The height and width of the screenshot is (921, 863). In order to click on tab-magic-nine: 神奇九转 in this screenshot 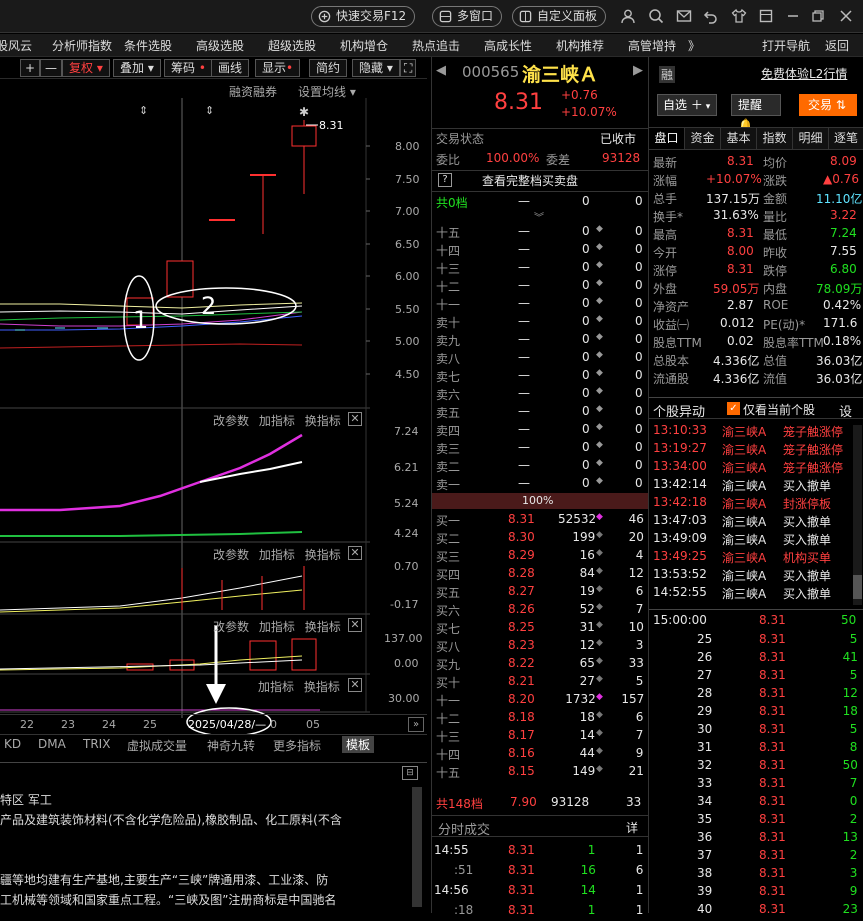, I will do `click(231, 745)`.